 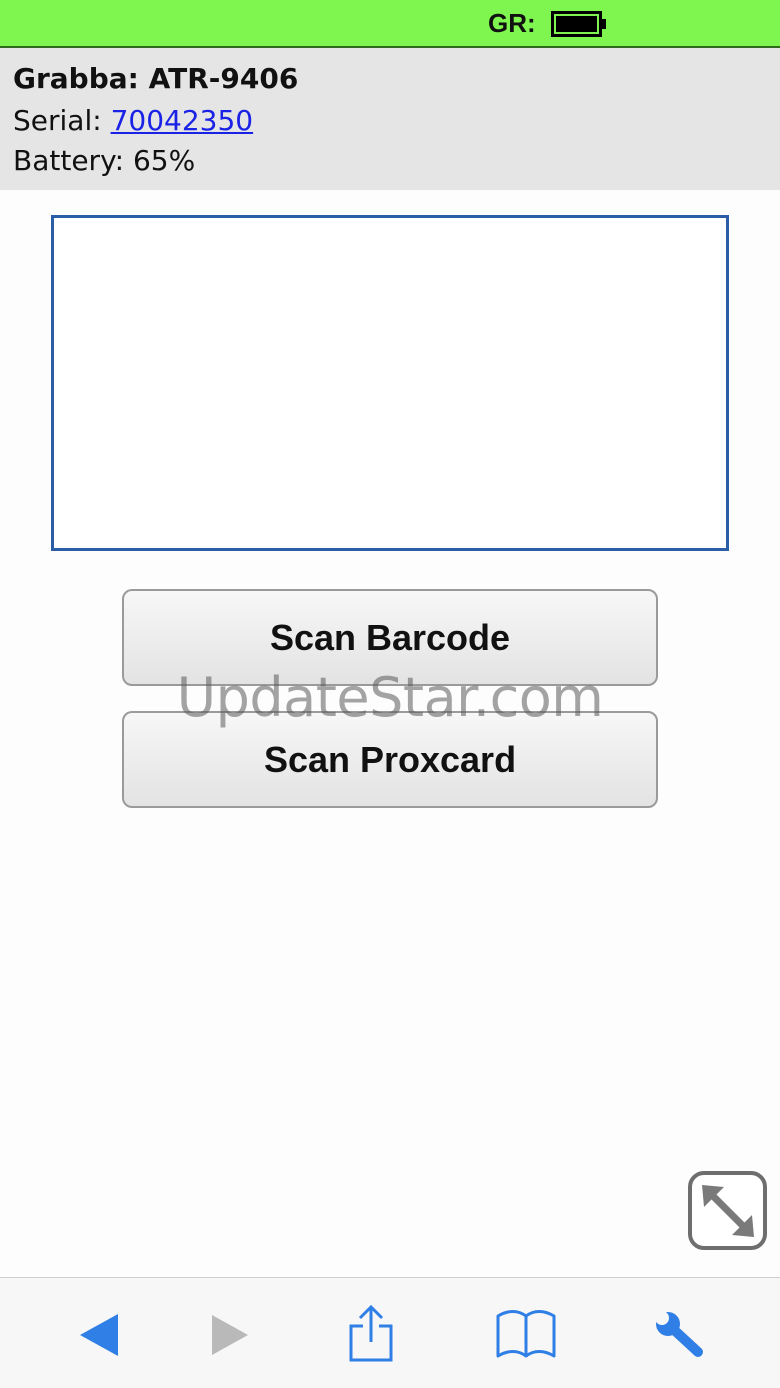 I want to click on forward-button, so click(x=230, y=1334).